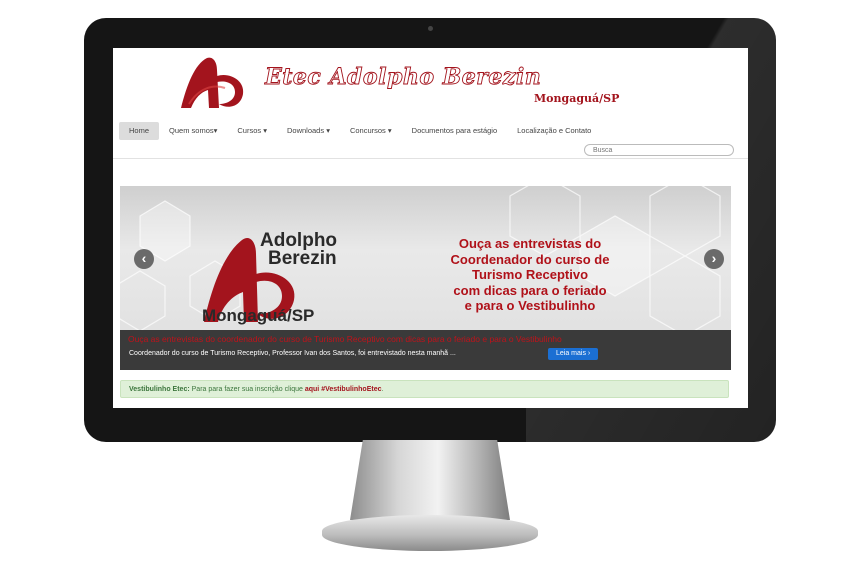  What do you see at coordinates (573, 354) in the screenshot?
I see `read-more-button: Leia mais ›` at bounding box center [573, 354].